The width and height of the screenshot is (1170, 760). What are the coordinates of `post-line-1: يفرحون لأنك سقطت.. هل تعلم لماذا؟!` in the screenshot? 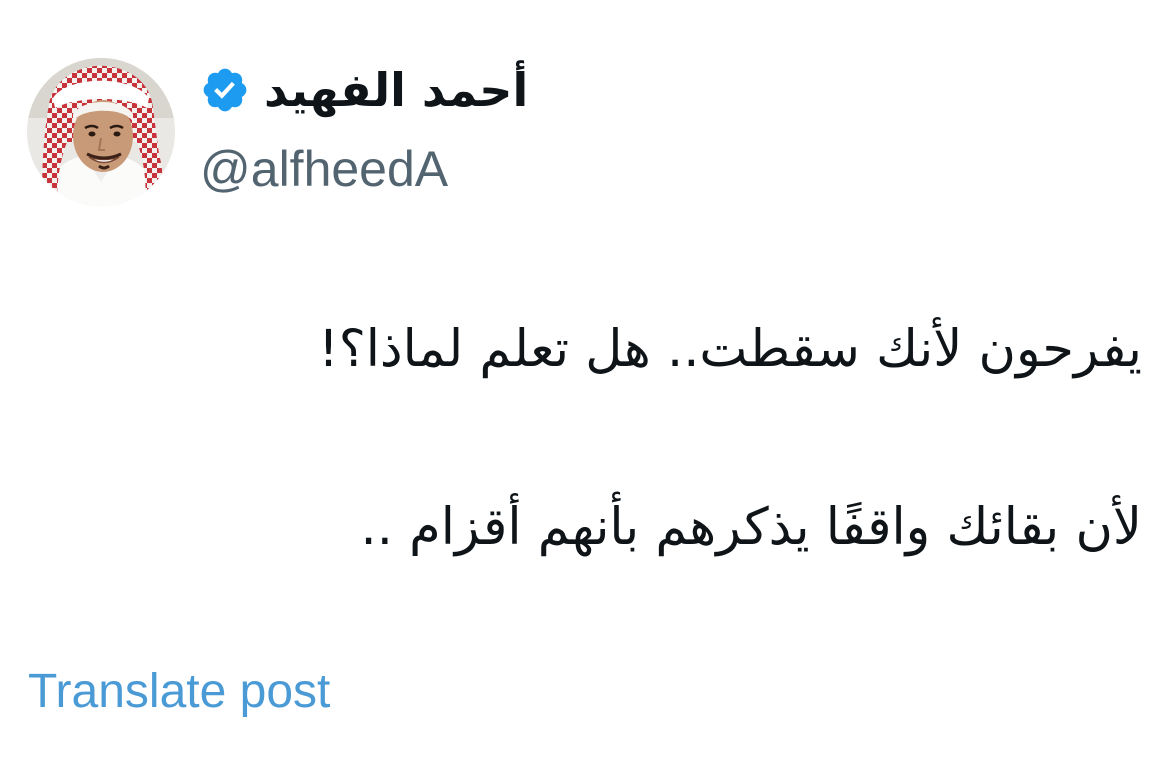 It's located at (730, 349).